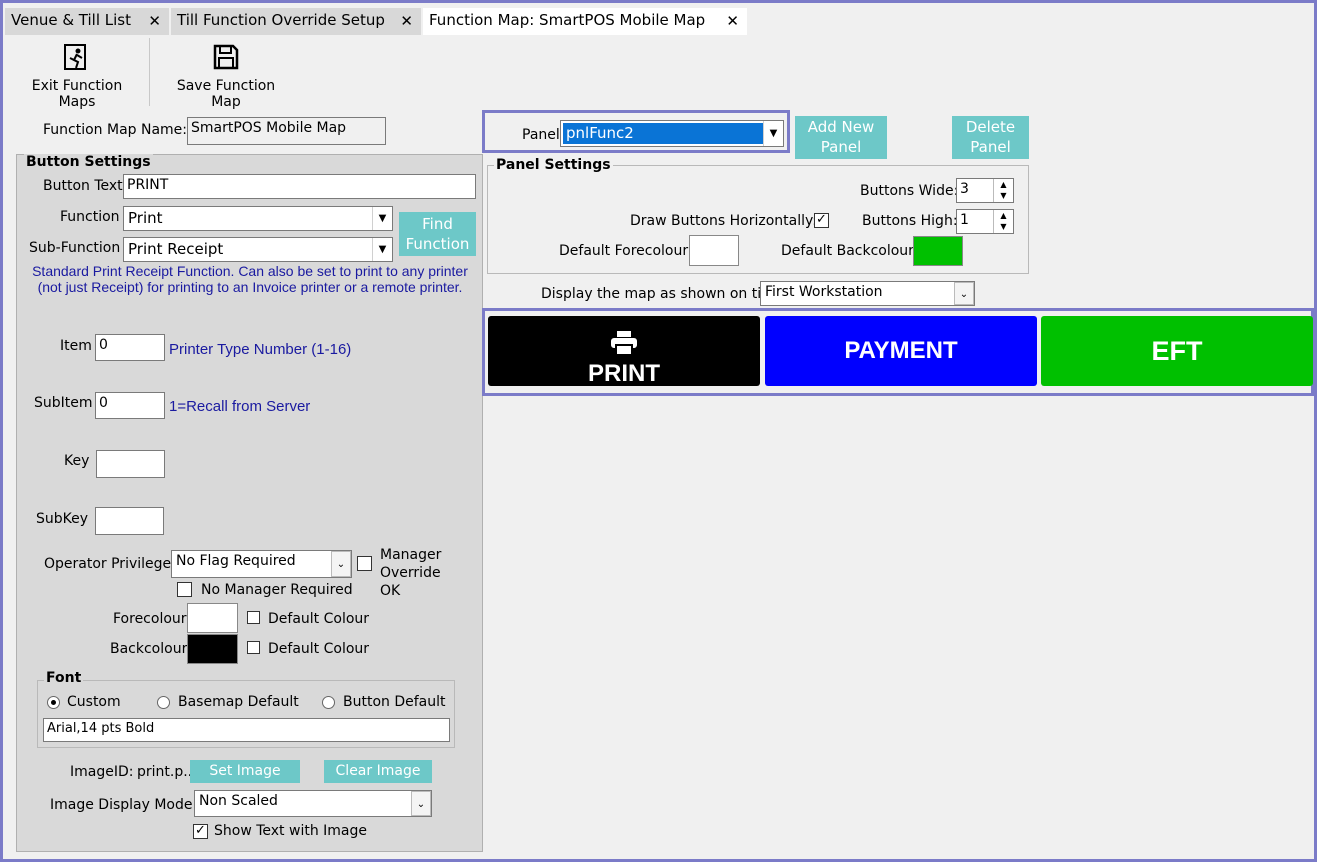 Image resolution: width=1317 pixels, height=862 pixels. I want to click on imageid-label: ImageID:, so click(102, 772).